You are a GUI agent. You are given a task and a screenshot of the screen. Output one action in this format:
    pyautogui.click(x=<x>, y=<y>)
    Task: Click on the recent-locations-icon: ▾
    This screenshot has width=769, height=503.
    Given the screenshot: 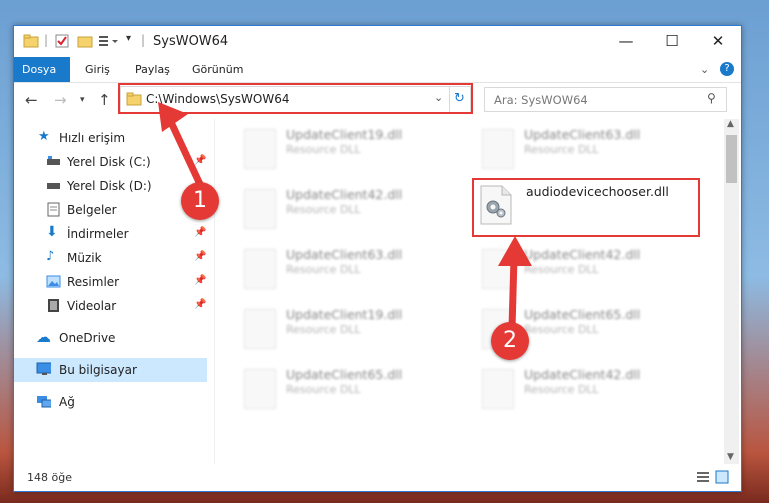 What is the action you would take?
    pyautogui.click(x=82, y=100)
    